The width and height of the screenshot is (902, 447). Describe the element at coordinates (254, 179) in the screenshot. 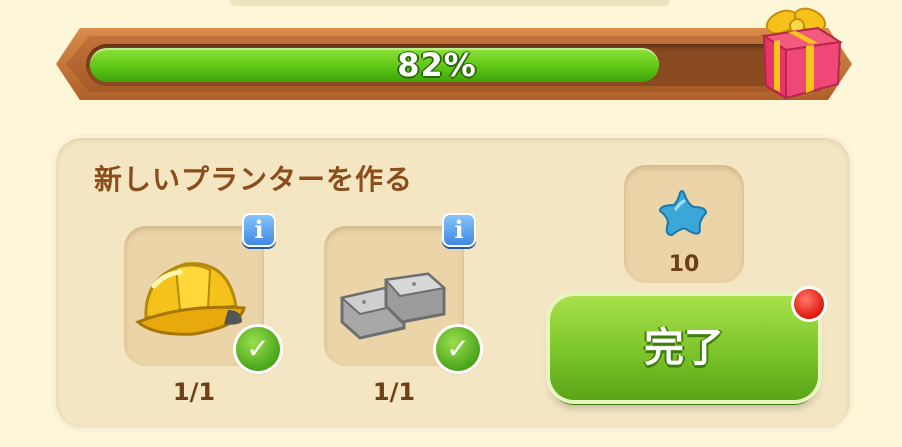

I see `task-title: 新しいプランターを作る` at that location.